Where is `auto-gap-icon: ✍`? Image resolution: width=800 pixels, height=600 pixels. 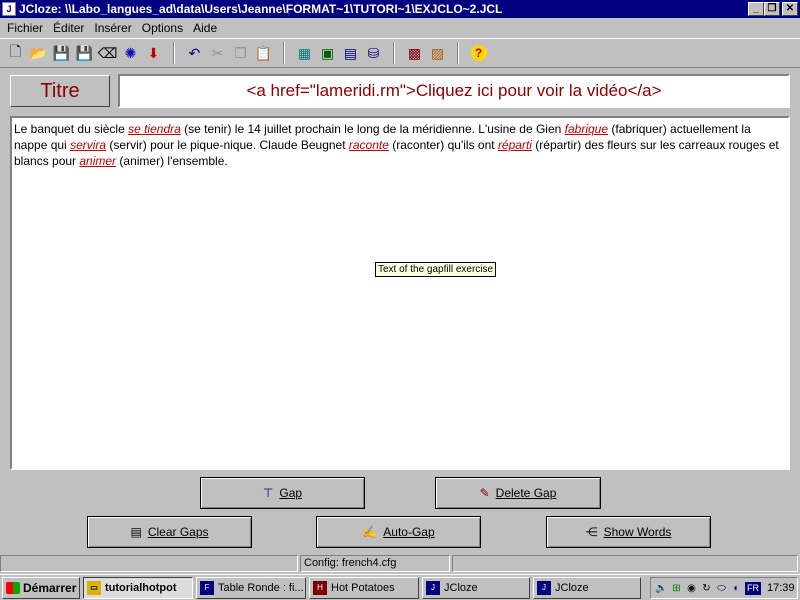 auto-gap-icon: ✍ is located at coordinates (370, 532).